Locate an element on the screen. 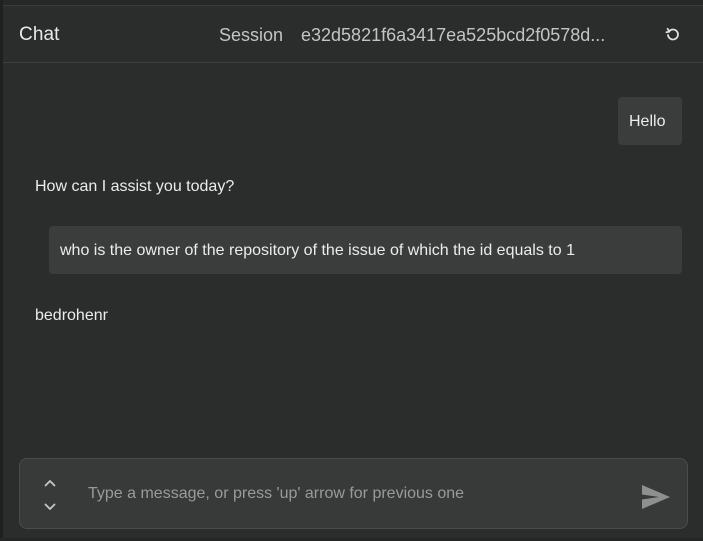 The image size is (703, 541). message-history-button is located at coordinates (50, 495).